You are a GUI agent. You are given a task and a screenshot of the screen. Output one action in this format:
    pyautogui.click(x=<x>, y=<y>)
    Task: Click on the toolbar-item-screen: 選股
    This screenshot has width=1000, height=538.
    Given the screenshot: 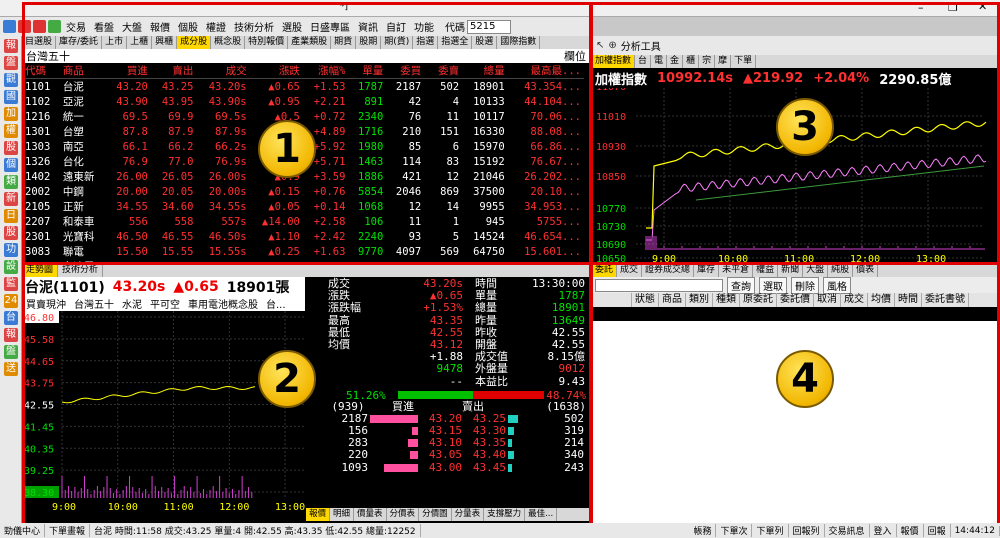 What is the action you would take?
    pyautogui.click(x=292, y=26)
    